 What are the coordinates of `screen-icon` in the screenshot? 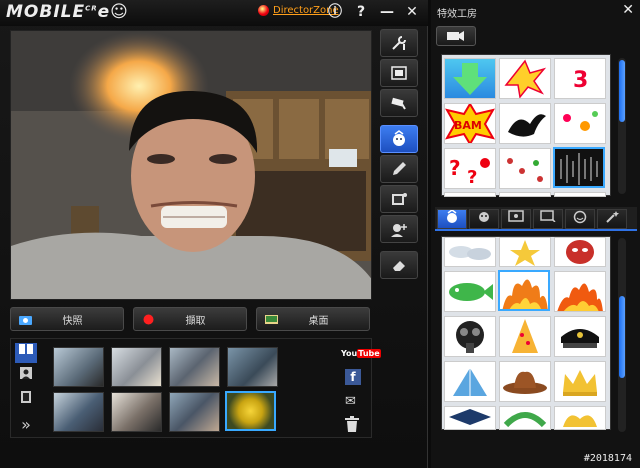 It's located at (548, 216).